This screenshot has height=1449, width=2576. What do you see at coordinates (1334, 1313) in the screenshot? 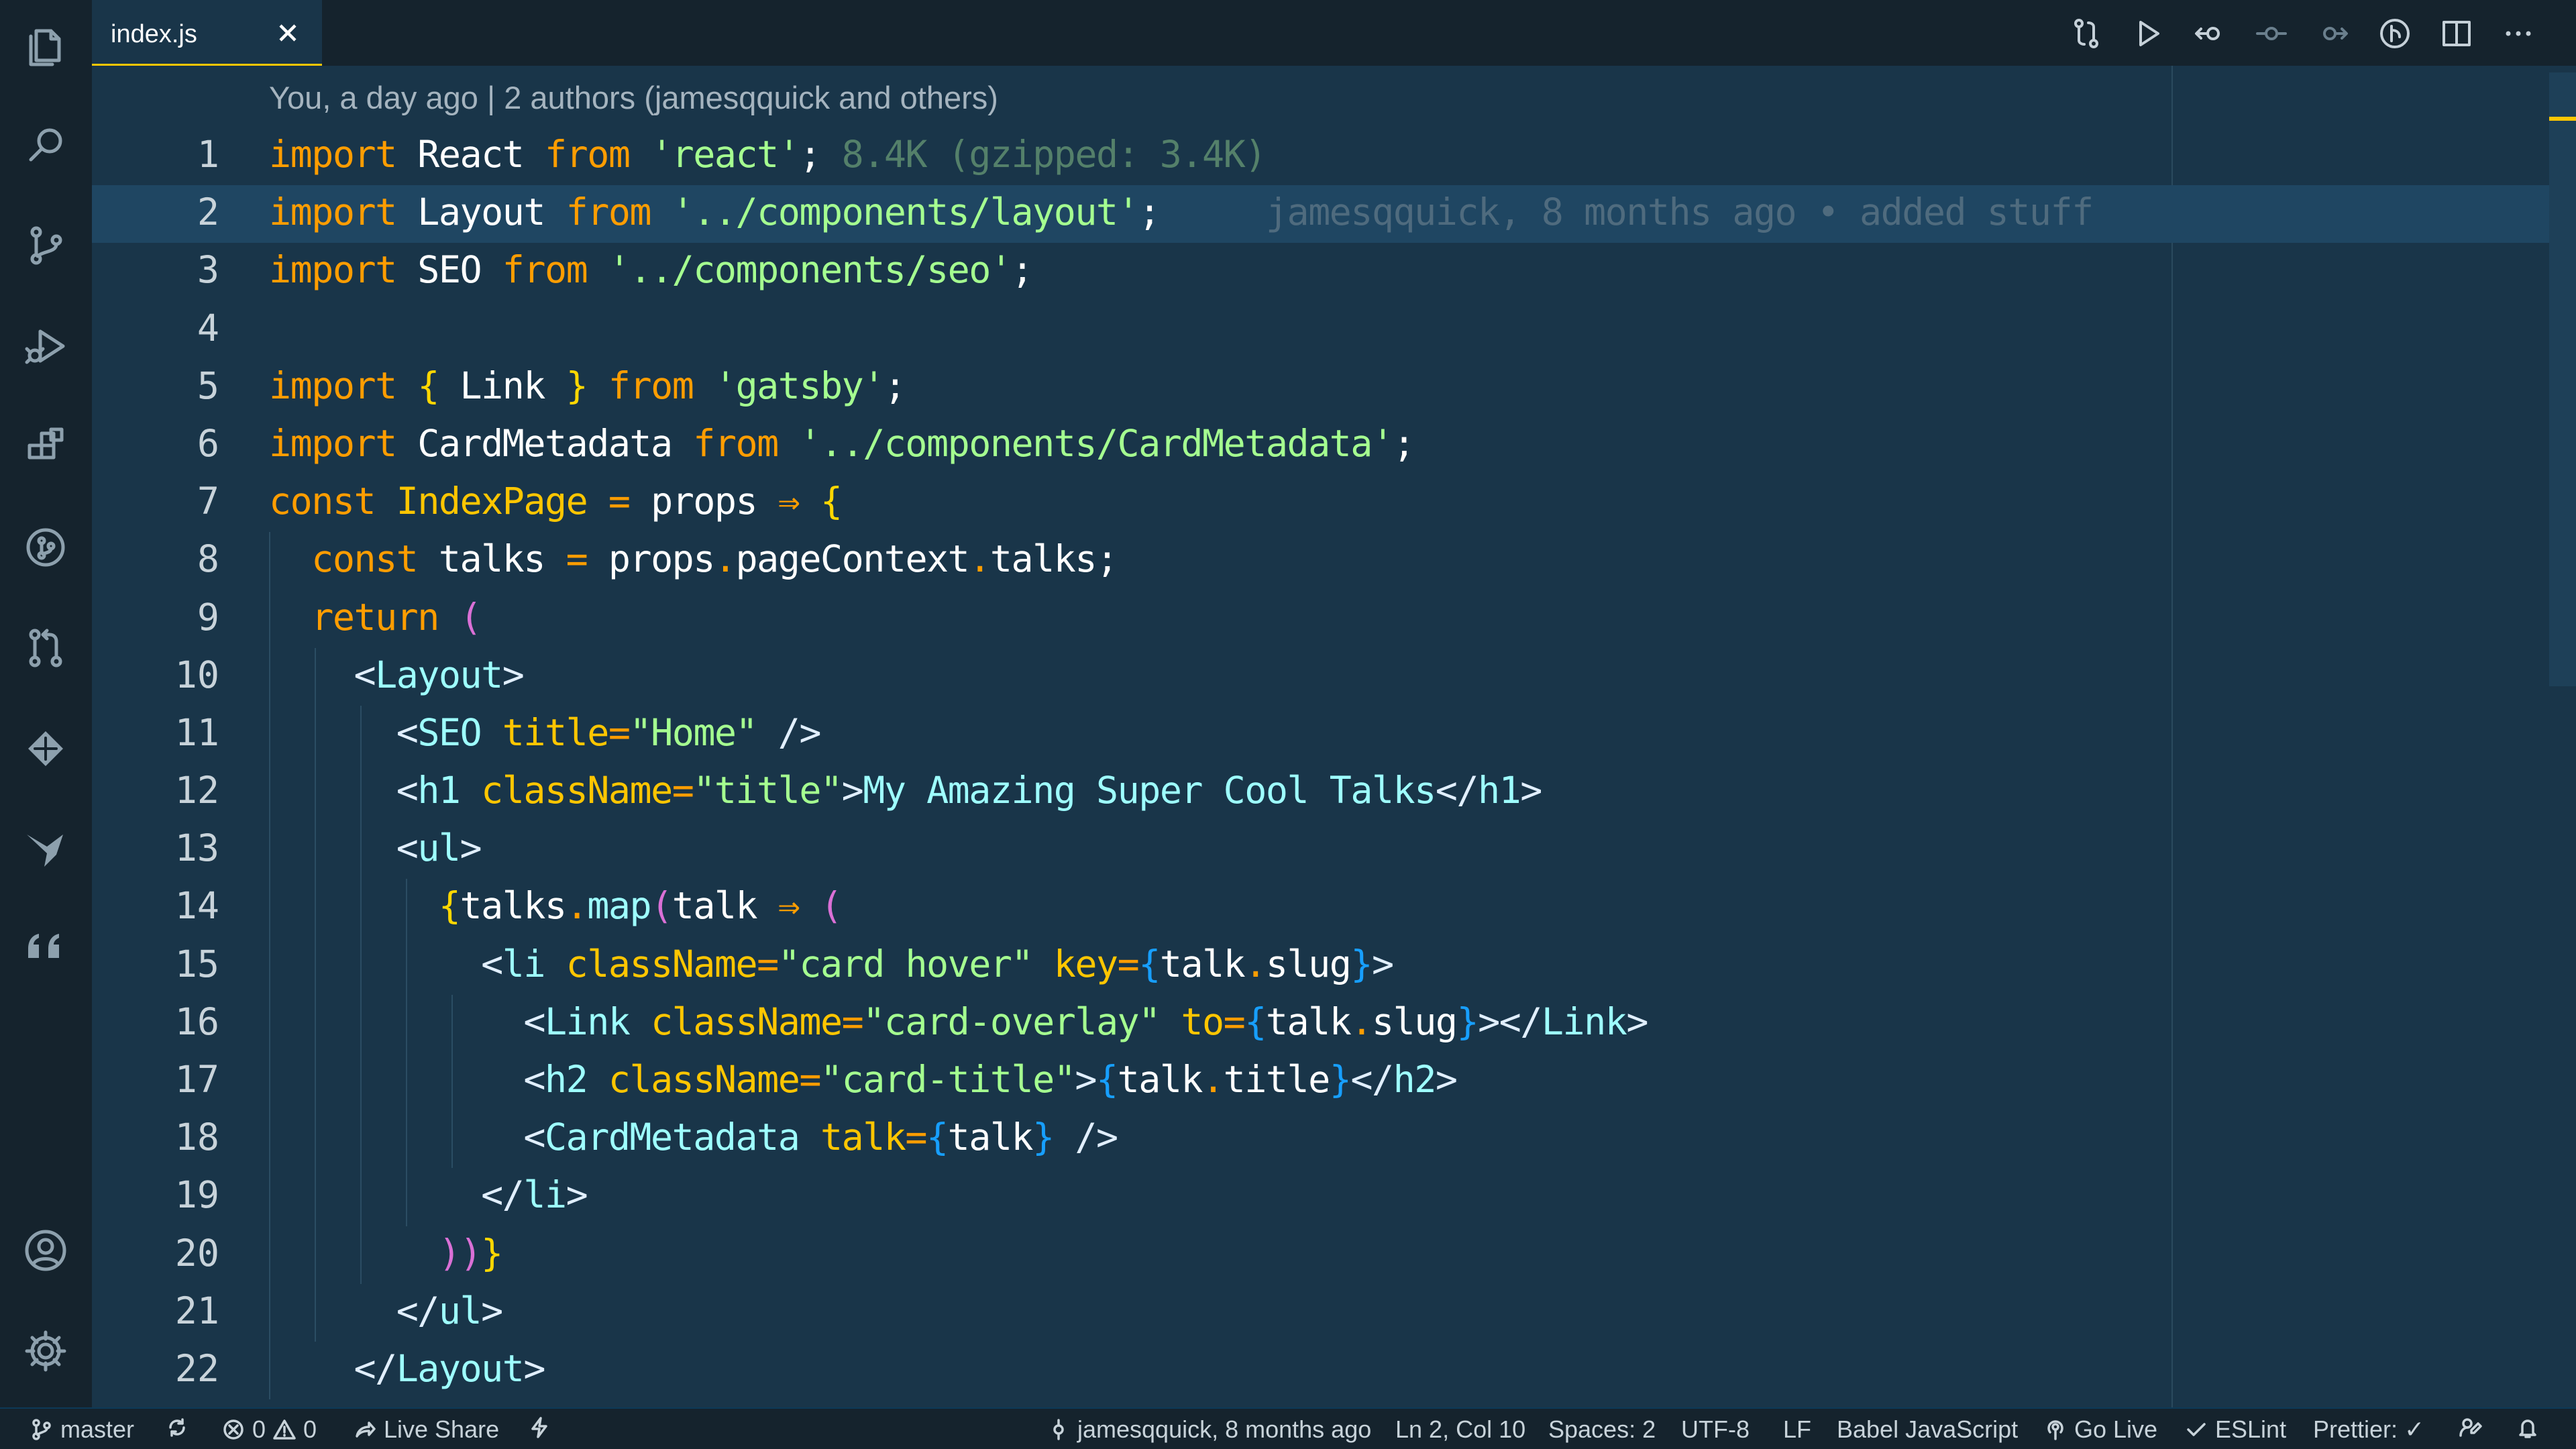
I see `code-line: 21 </ul>` at bounding box center [1334, 1313].